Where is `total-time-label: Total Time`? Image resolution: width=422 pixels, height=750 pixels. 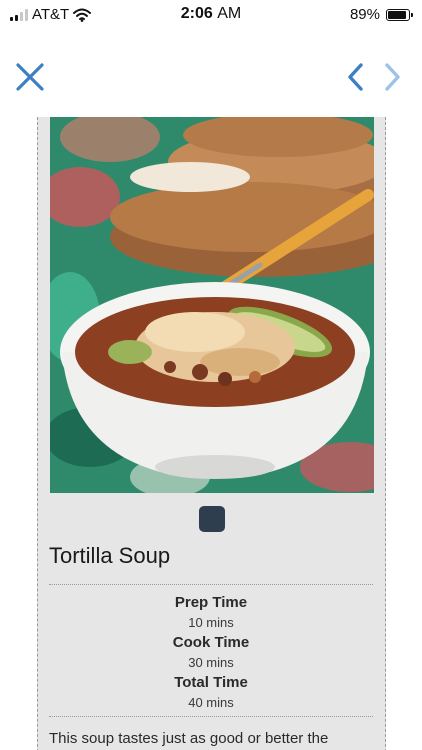 total-time-label: Total Time is located at coordinates (211, 682).